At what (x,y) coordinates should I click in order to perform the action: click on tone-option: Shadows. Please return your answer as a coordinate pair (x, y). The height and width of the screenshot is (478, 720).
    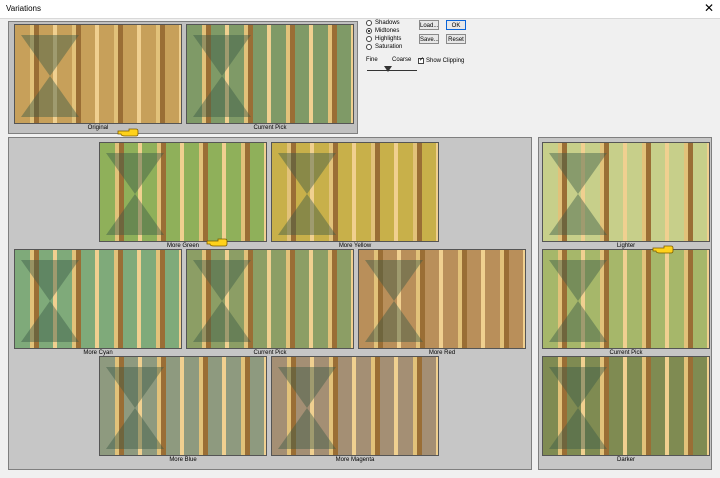
    Looking at the image, I should click on (383, 23).